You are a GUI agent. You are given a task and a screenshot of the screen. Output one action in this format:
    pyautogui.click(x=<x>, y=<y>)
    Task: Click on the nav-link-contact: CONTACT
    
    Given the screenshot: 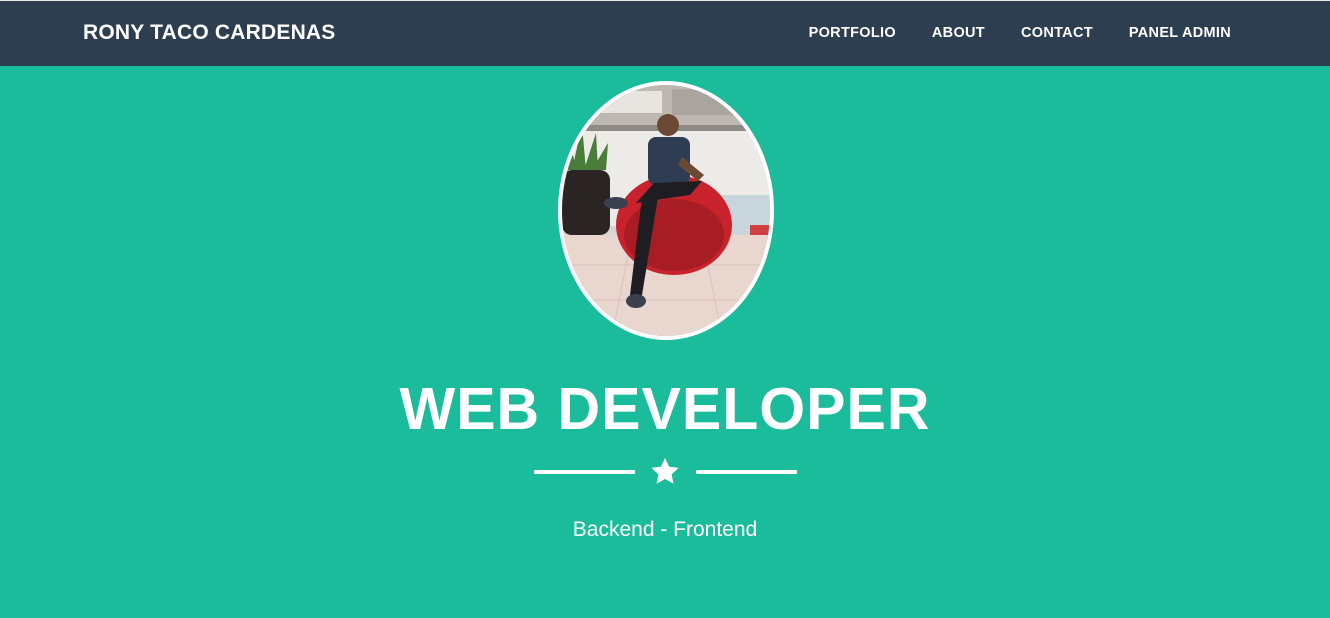 What is the action you would take?
    pyautogui.click(x=1057, y=33)
    